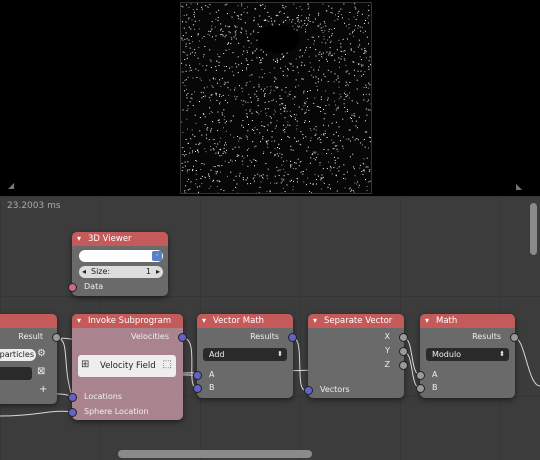 The image size is (540, 460). What do you see at coordinates (150, 336) in the screenshot?
I see `velocities-label: Velocities` at bounding box center [150, 336].